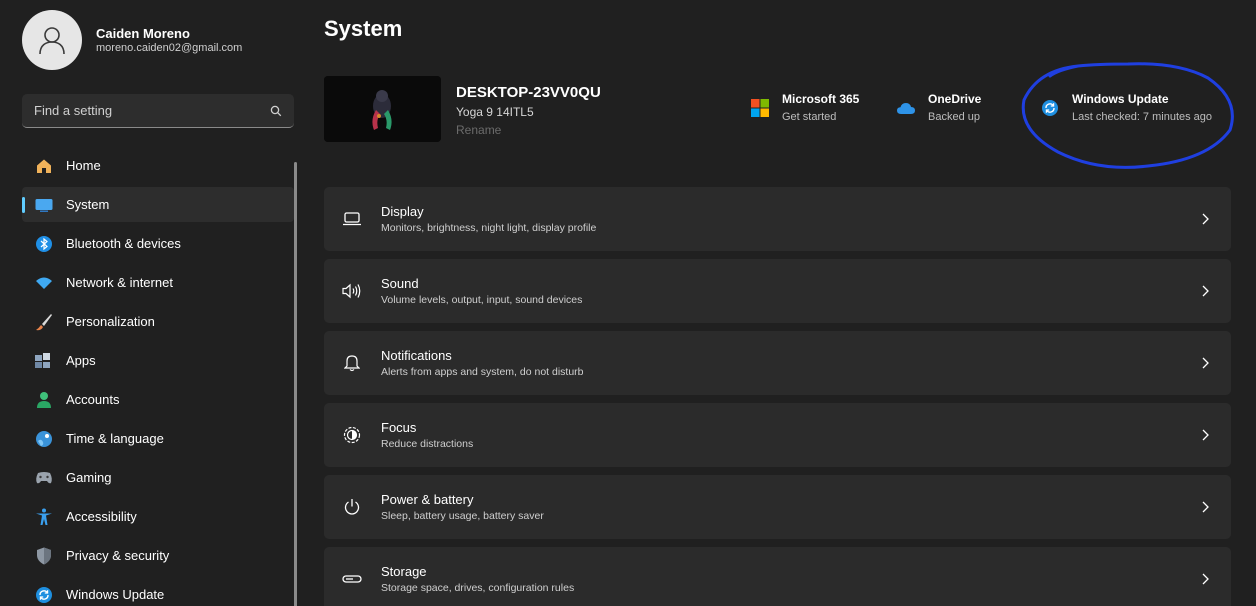 The width and height of the screenshot is (1256, 606). What do you see at coordinates (88, 204) in the screenshot?
I see `sidebar-item-label: System` at bounding box center [88, 204].